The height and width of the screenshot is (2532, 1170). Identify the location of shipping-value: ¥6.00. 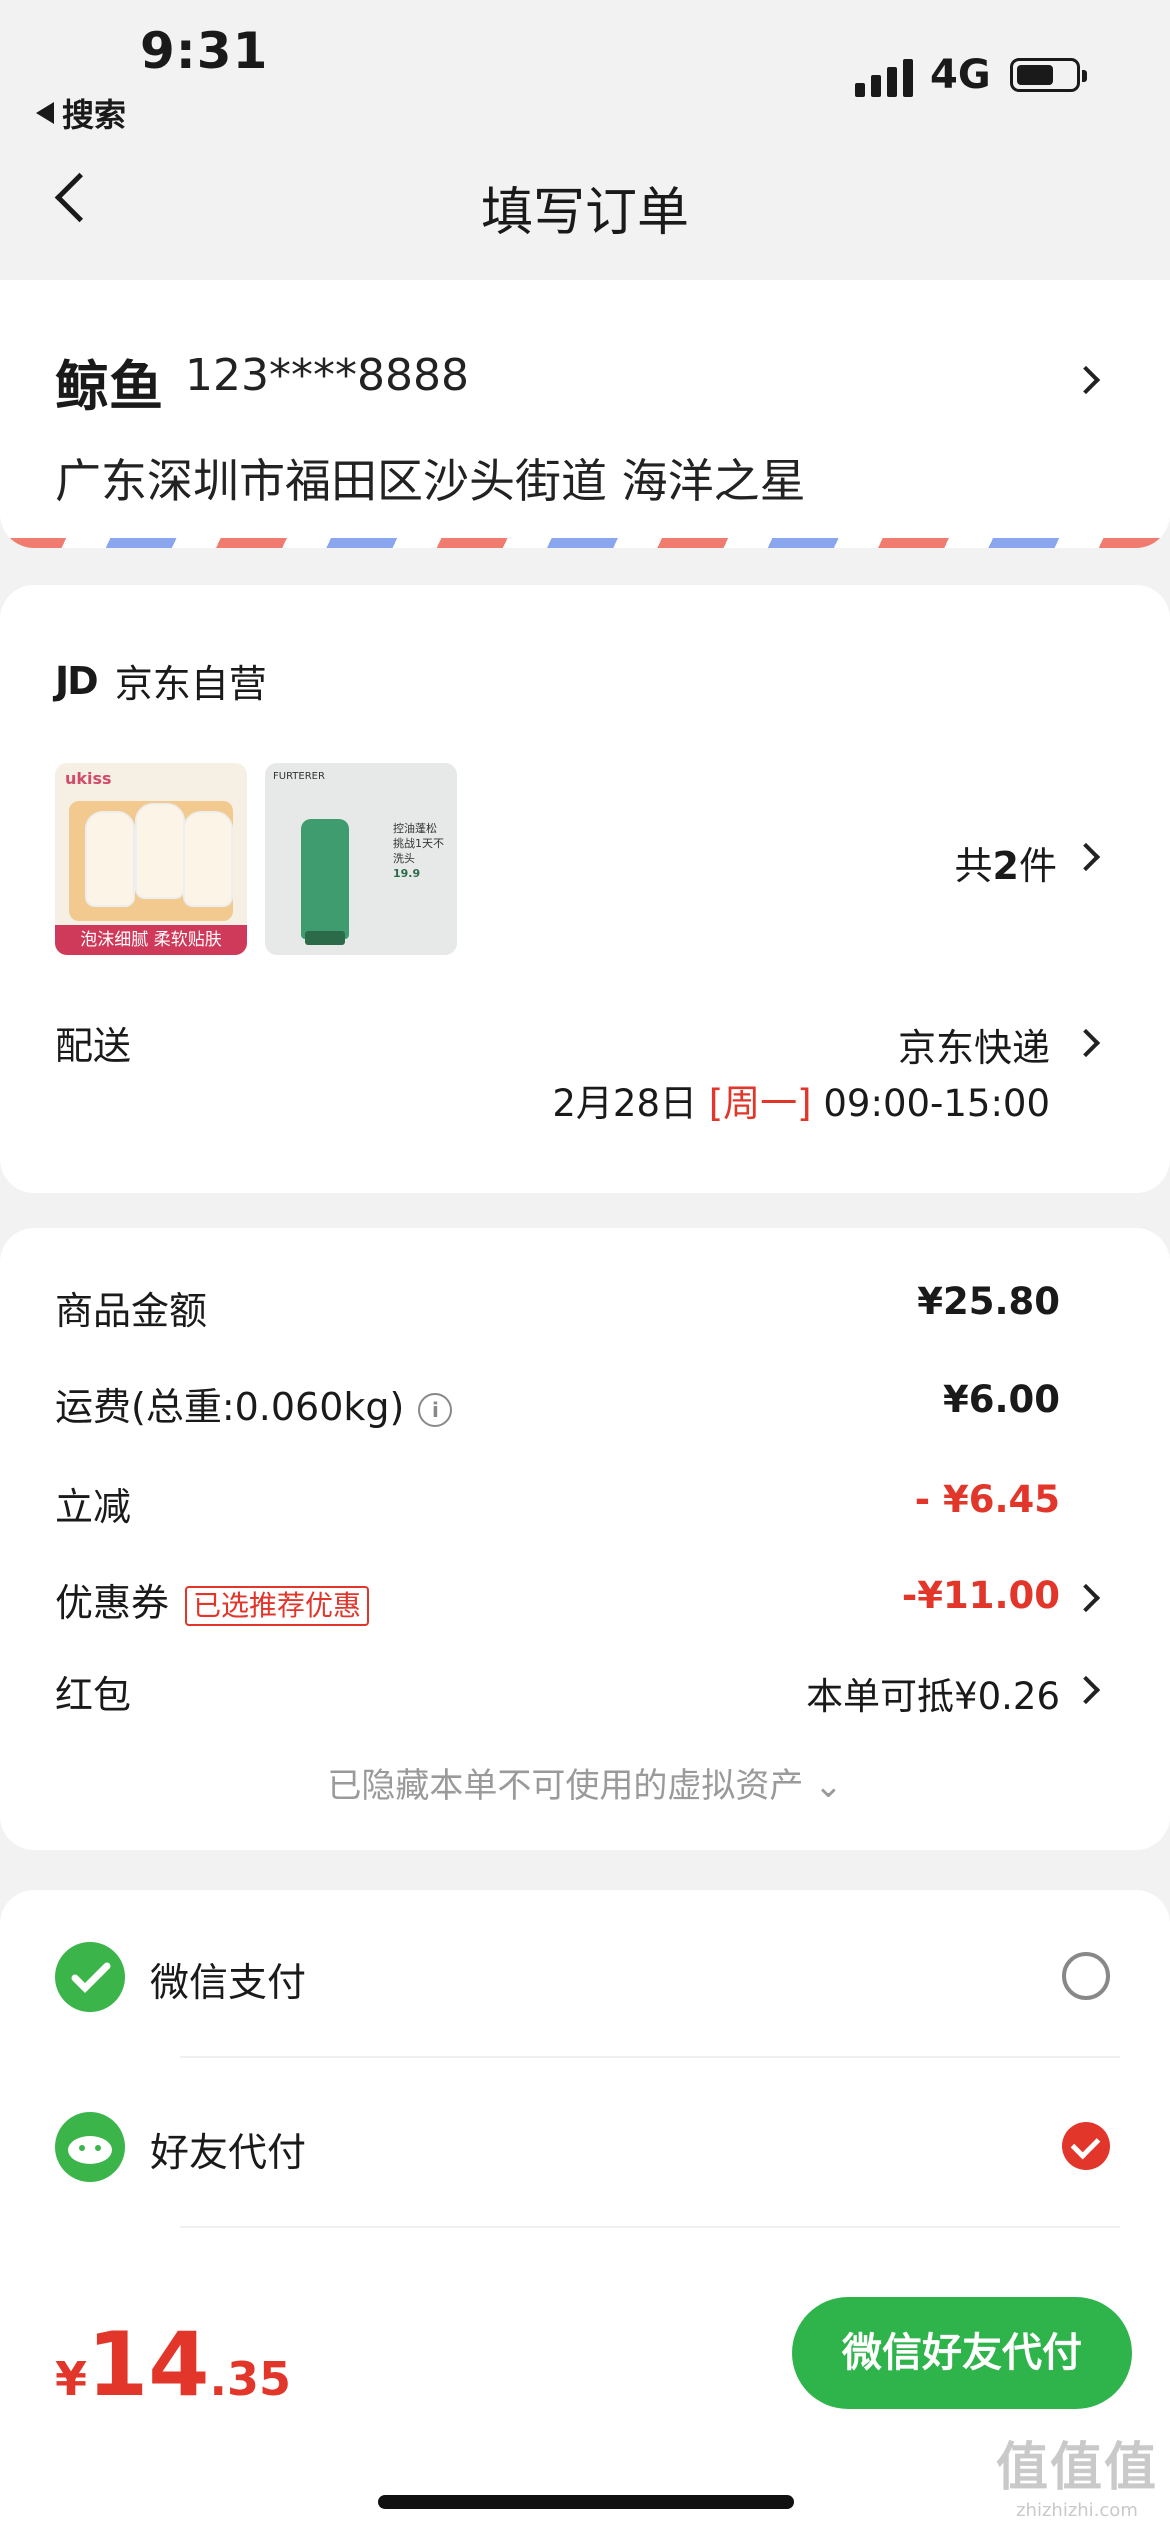
(1001, 1399).